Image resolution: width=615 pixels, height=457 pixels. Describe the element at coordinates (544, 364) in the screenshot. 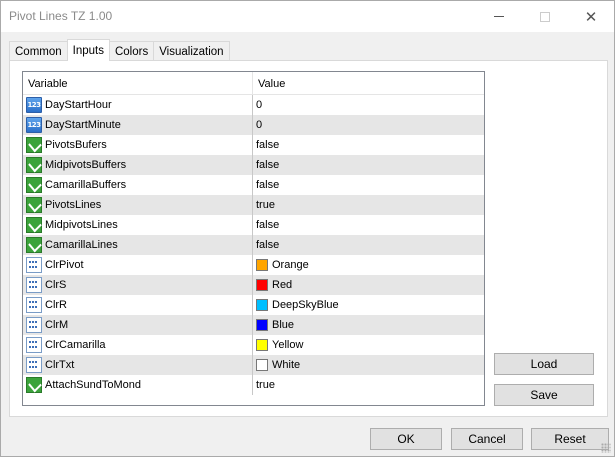

I see `load-button: Load` at that location.